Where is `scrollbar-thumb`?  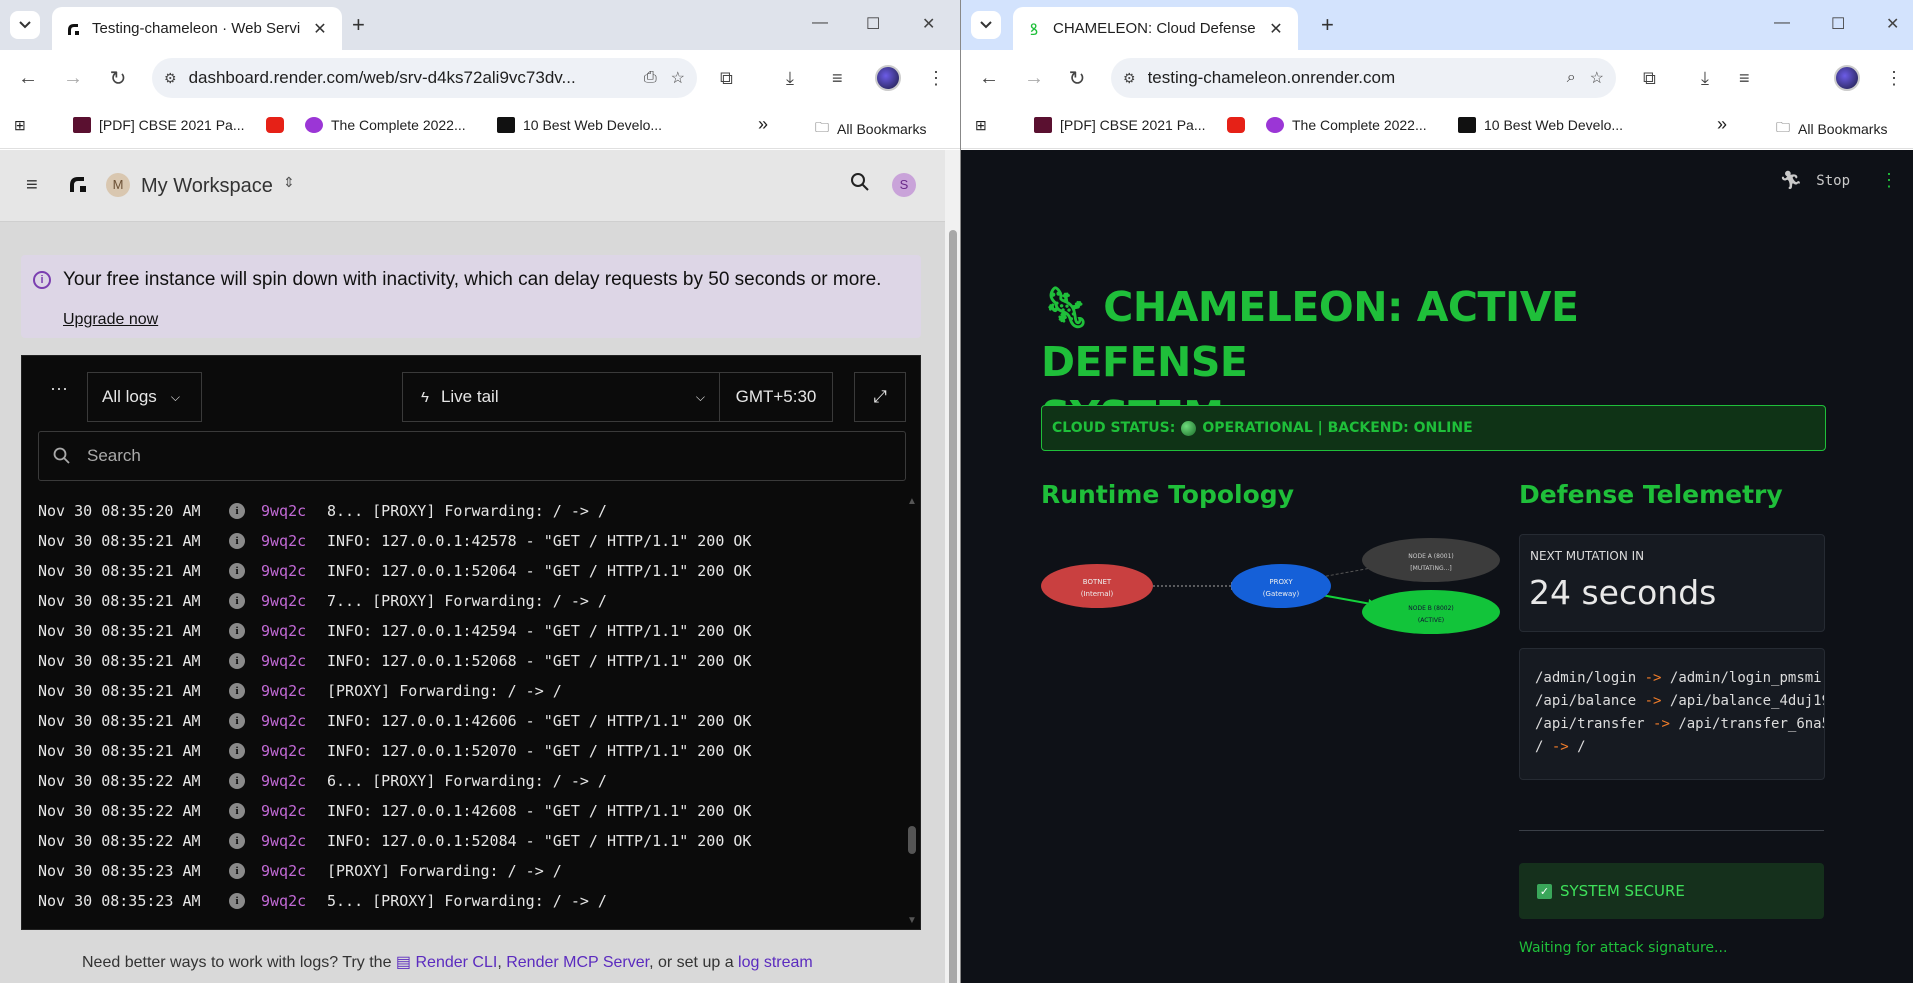
scrollbar-thumb is located at coordinates (953, 606).